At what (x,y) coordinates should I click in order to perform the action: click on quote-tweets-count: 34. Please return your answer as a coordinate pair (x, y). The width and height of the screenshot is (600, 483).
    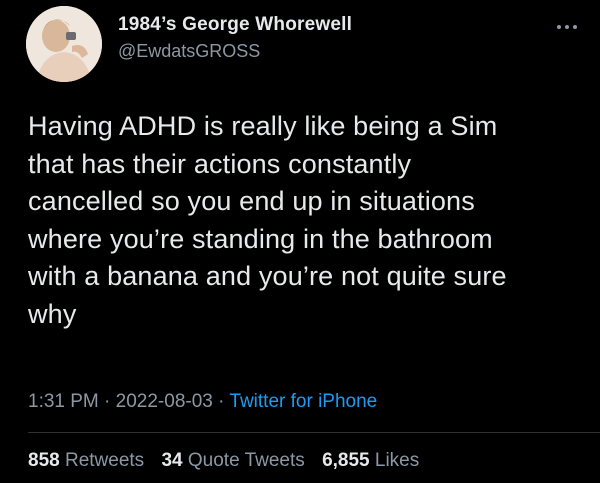
    Looking at the image, I should click on (172, 460).